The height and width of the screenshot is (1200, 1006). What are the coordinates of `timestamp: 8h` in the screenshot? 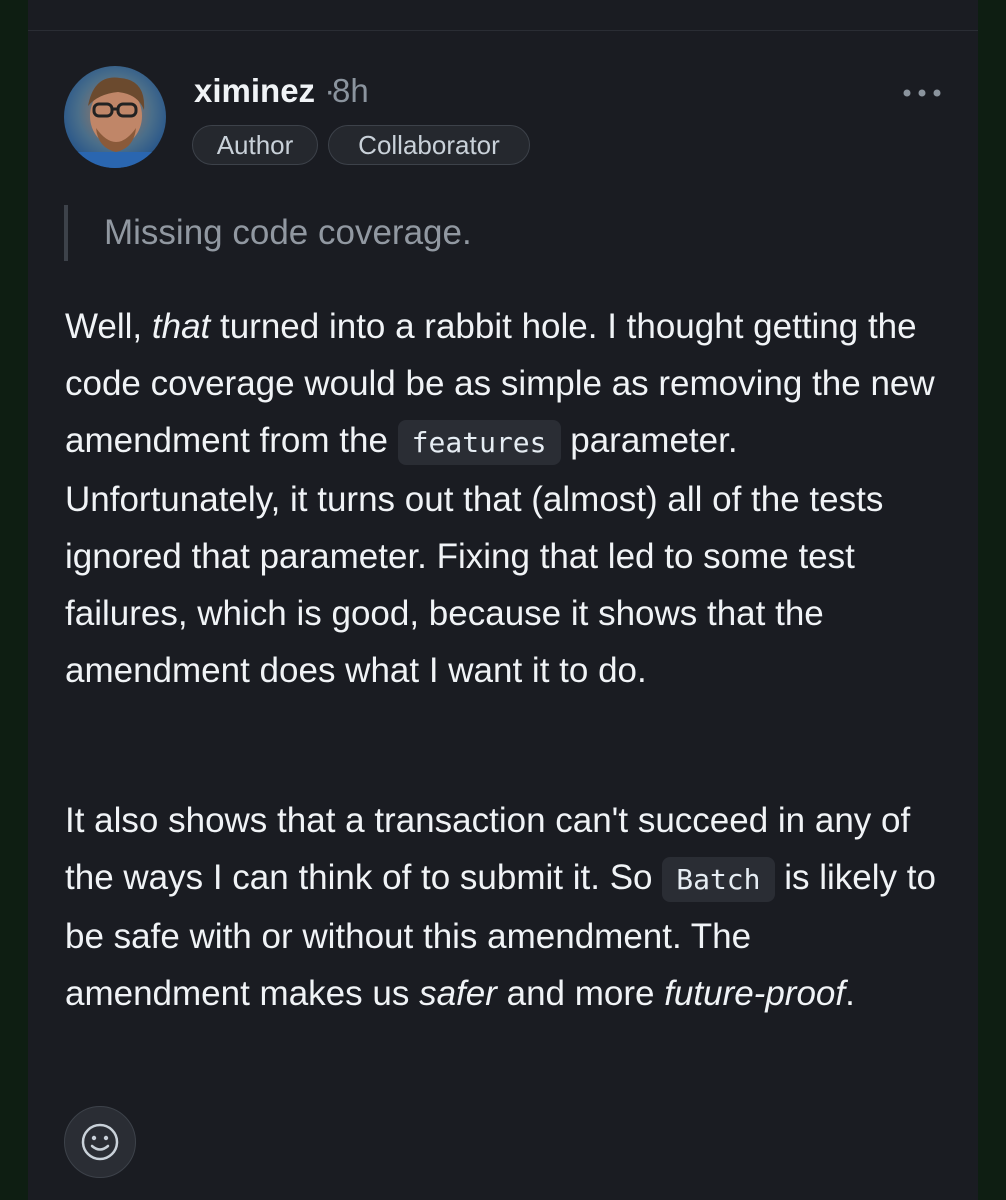 It's located at (350, 91).